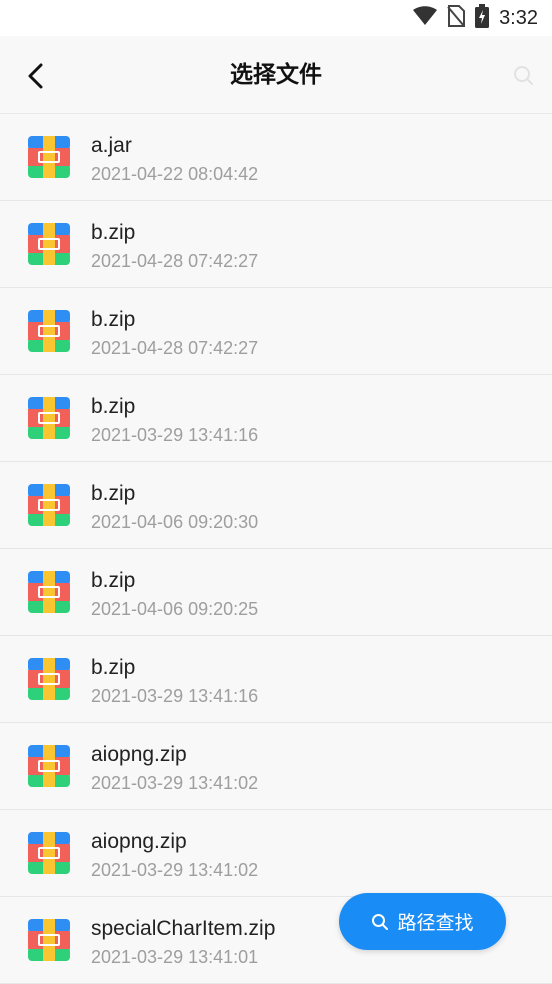 Image resolution: width=552 pixels, height=984 pixels. I want to click on file-name: a.jar, so click(111, 145).